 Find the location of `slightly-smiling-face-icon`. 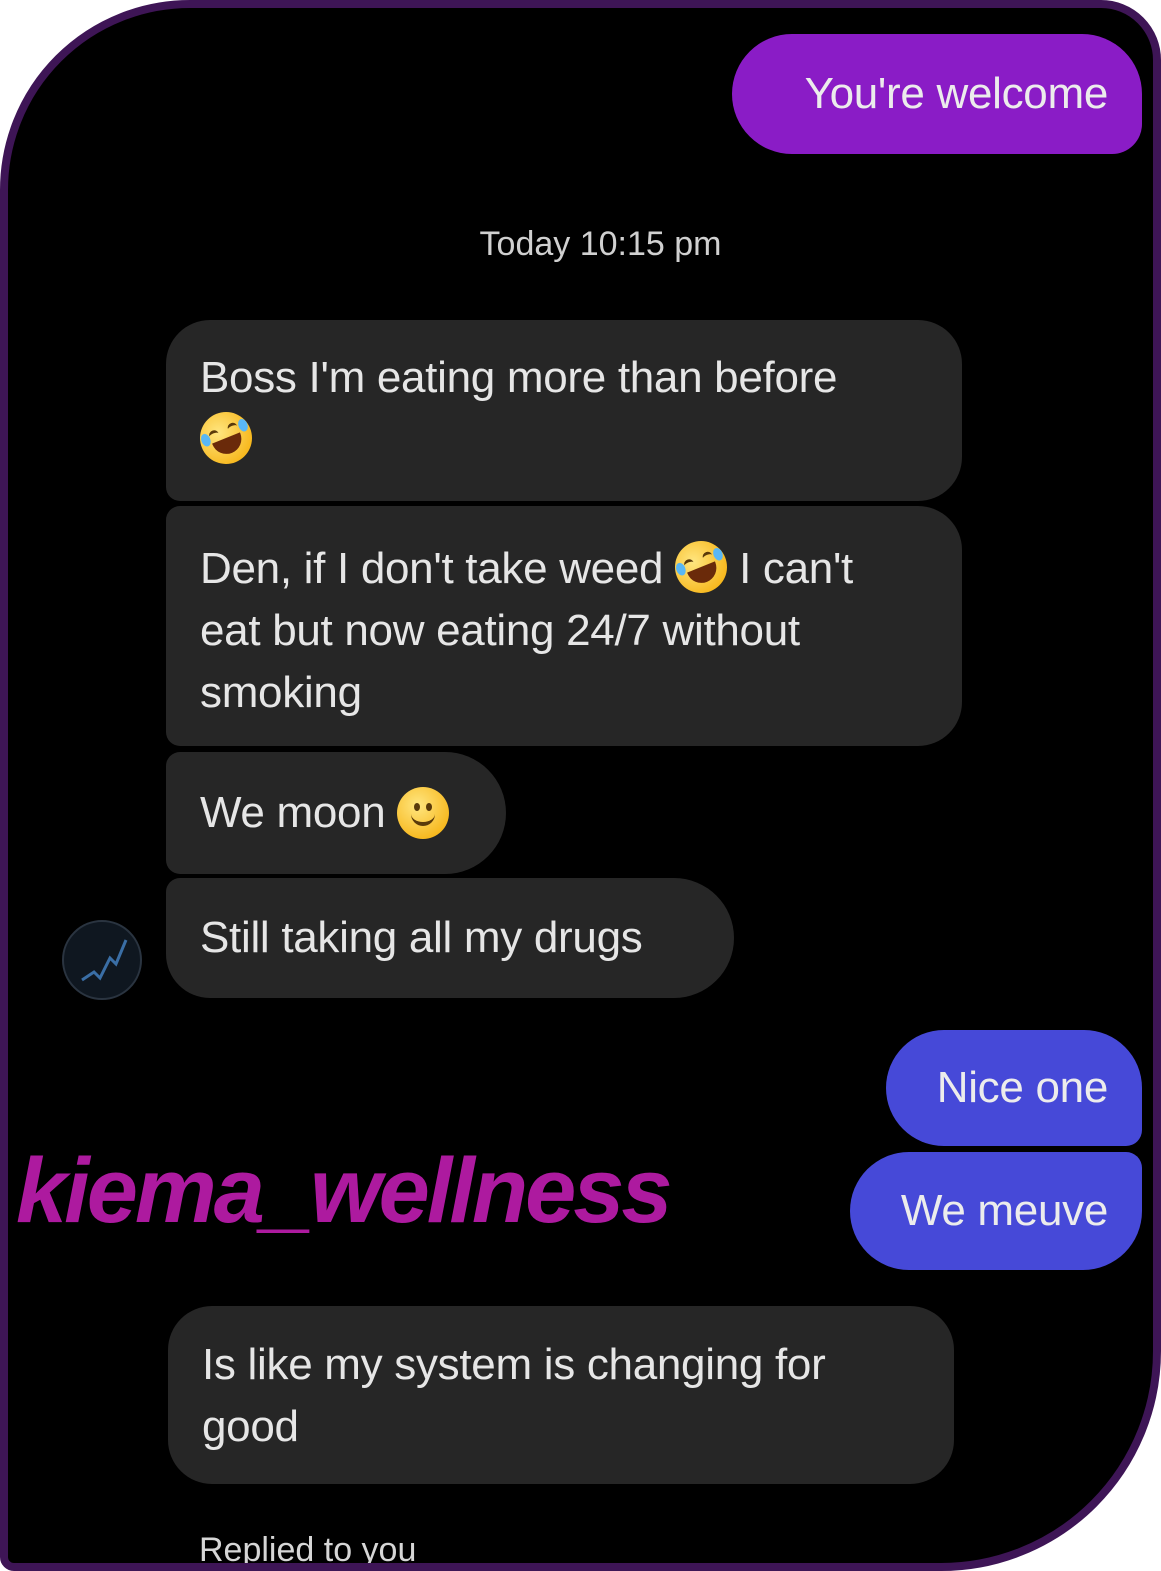

slightly-smiling-face-icon is located at coordinates (423, 813).